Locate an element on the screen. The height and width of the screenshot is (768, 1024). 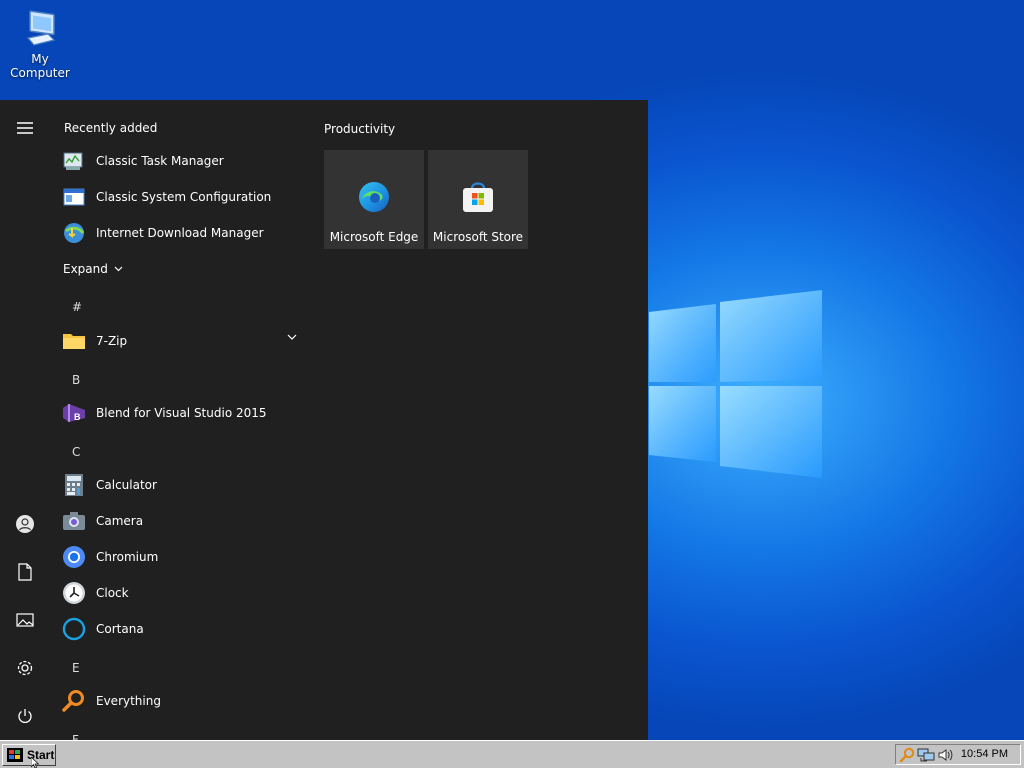
system-config-icon is located at coordinates (74, 197).